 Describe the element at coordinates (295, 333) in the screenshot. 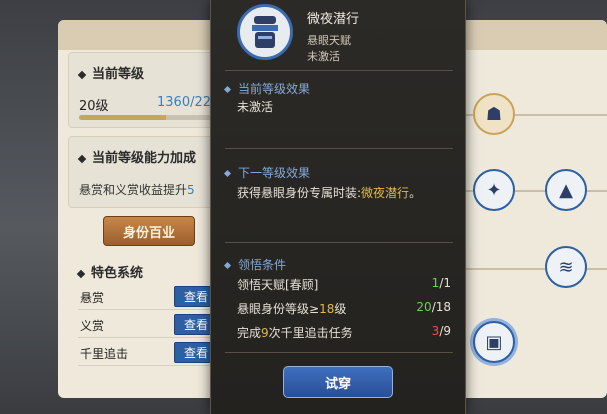

I see `condition-label: 完成9次千里追击任务` at that location.